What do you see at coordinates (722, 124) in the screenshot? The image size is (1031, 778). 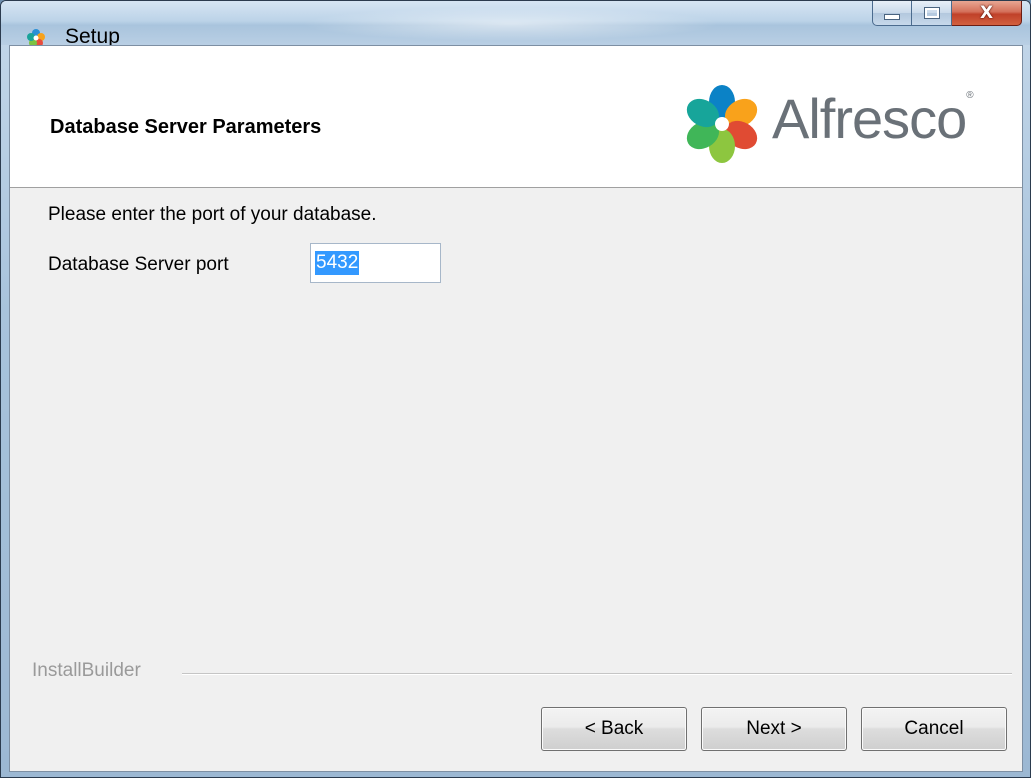 I see `alfresco-flower-icon` at bounding box center [722, 124].